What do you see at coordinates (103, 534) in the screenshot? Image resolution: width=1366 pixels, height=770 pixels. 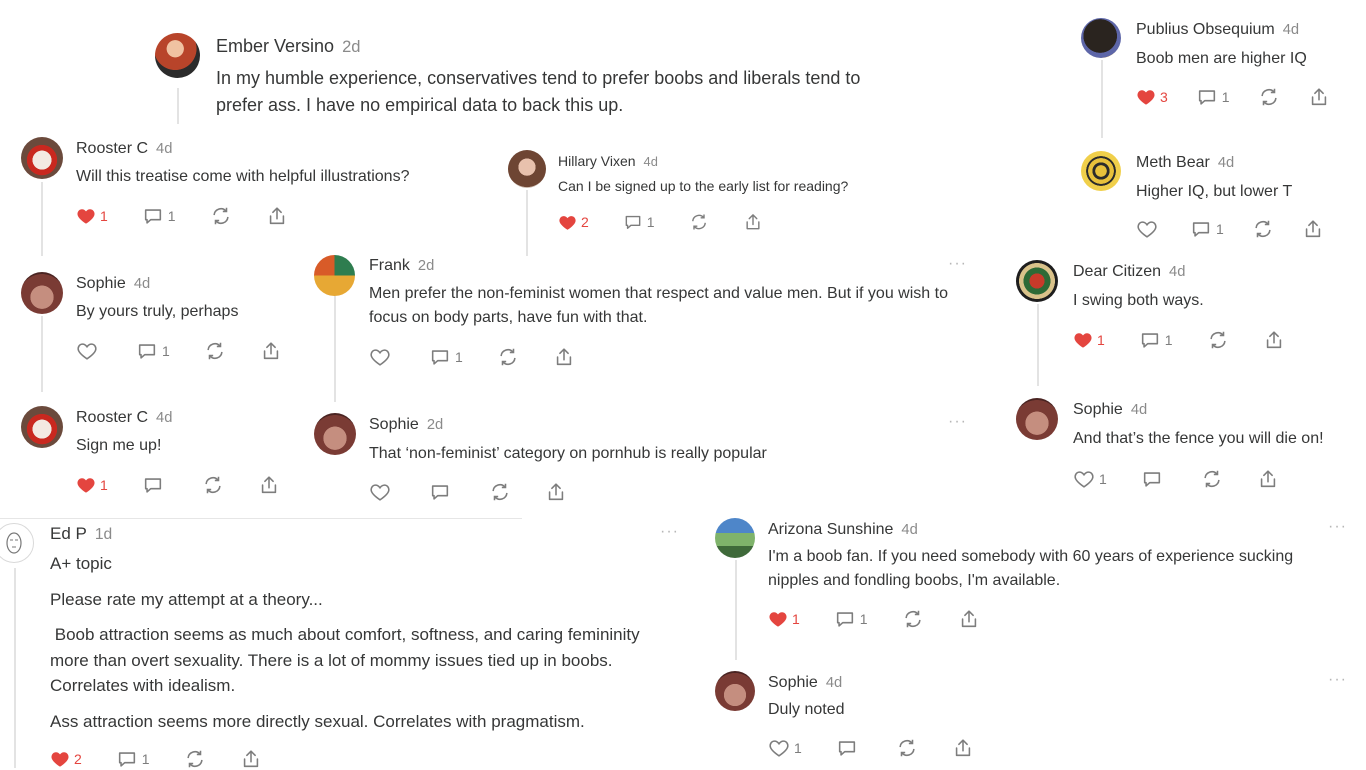 I see `comment-date: 1d` at bounding box center [103, 534].